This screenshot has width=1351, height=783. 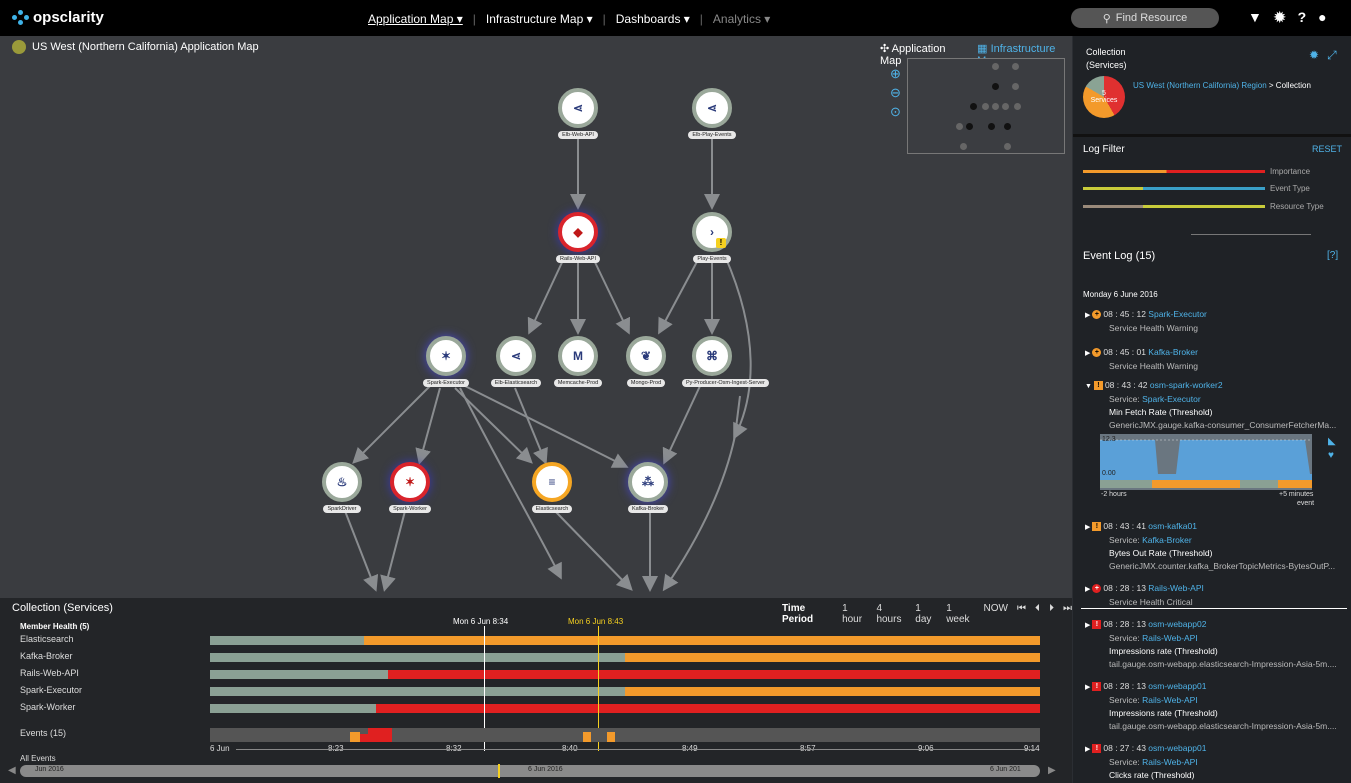 I want to click on resource-type-filter, so click(x=1174, y=206).